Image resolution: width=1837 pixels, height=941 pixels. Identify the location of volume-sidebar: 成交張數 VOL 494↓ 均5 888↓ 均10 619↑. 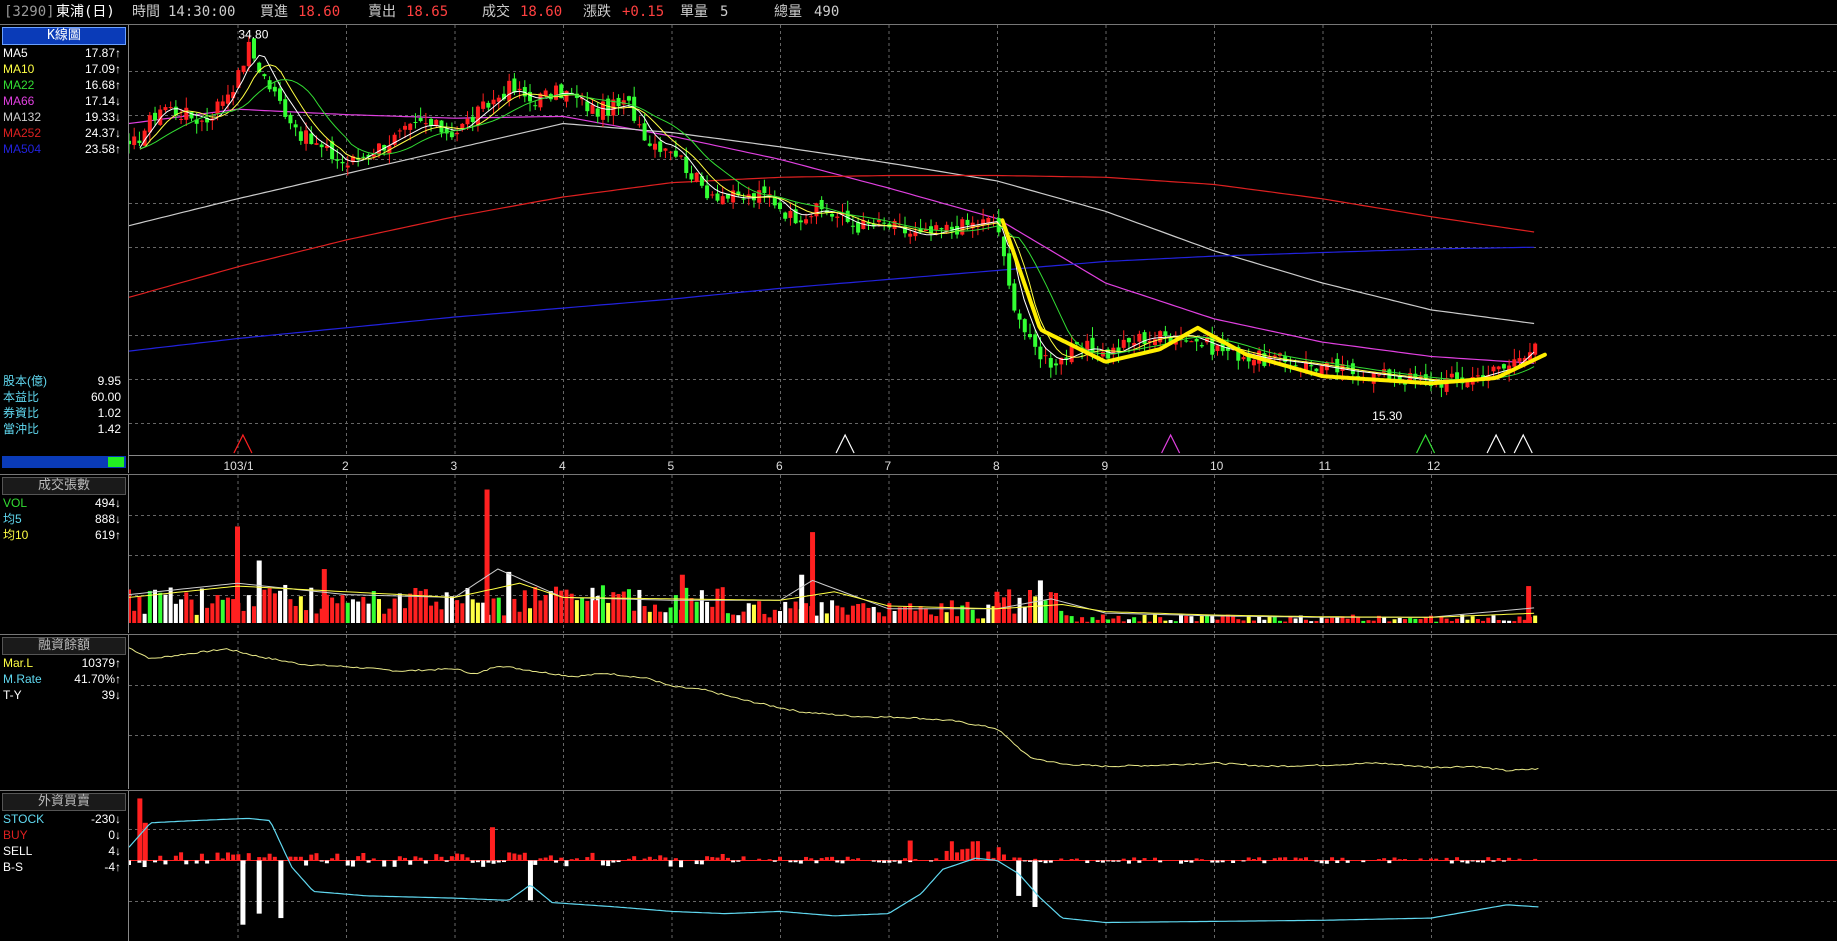
(64, 554).